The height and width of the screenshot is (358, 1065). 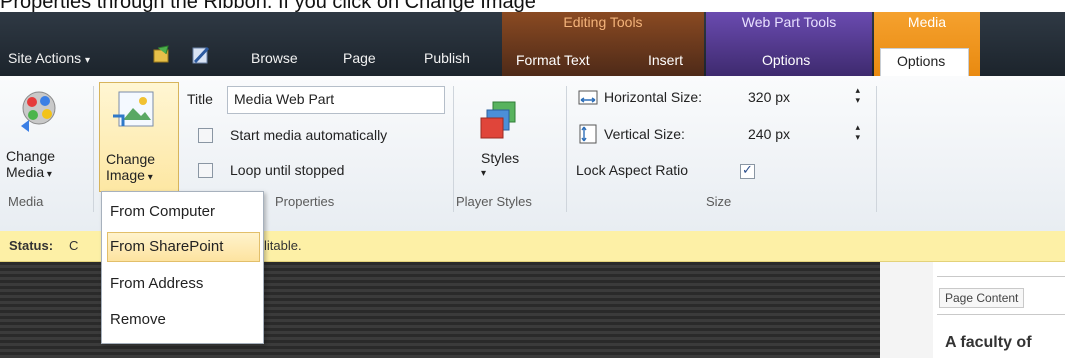 I want to click on site-actions-label: Site Actions, so click(x=45, y=58).